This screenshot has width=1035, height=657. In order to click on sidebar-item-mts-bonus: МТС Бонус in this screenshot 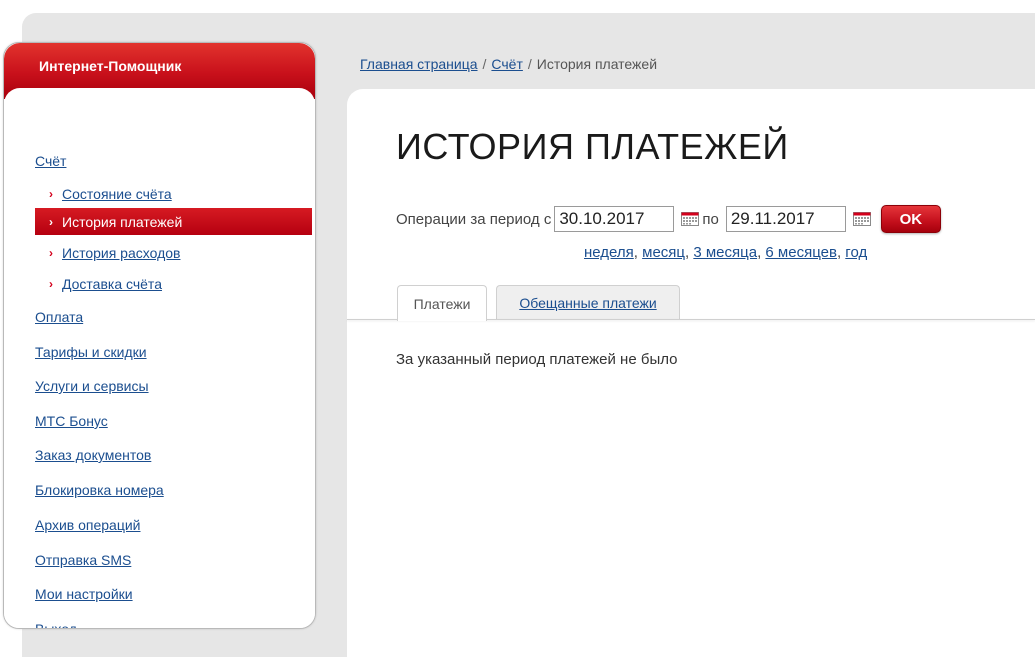, I will do `click(71, 421)`.